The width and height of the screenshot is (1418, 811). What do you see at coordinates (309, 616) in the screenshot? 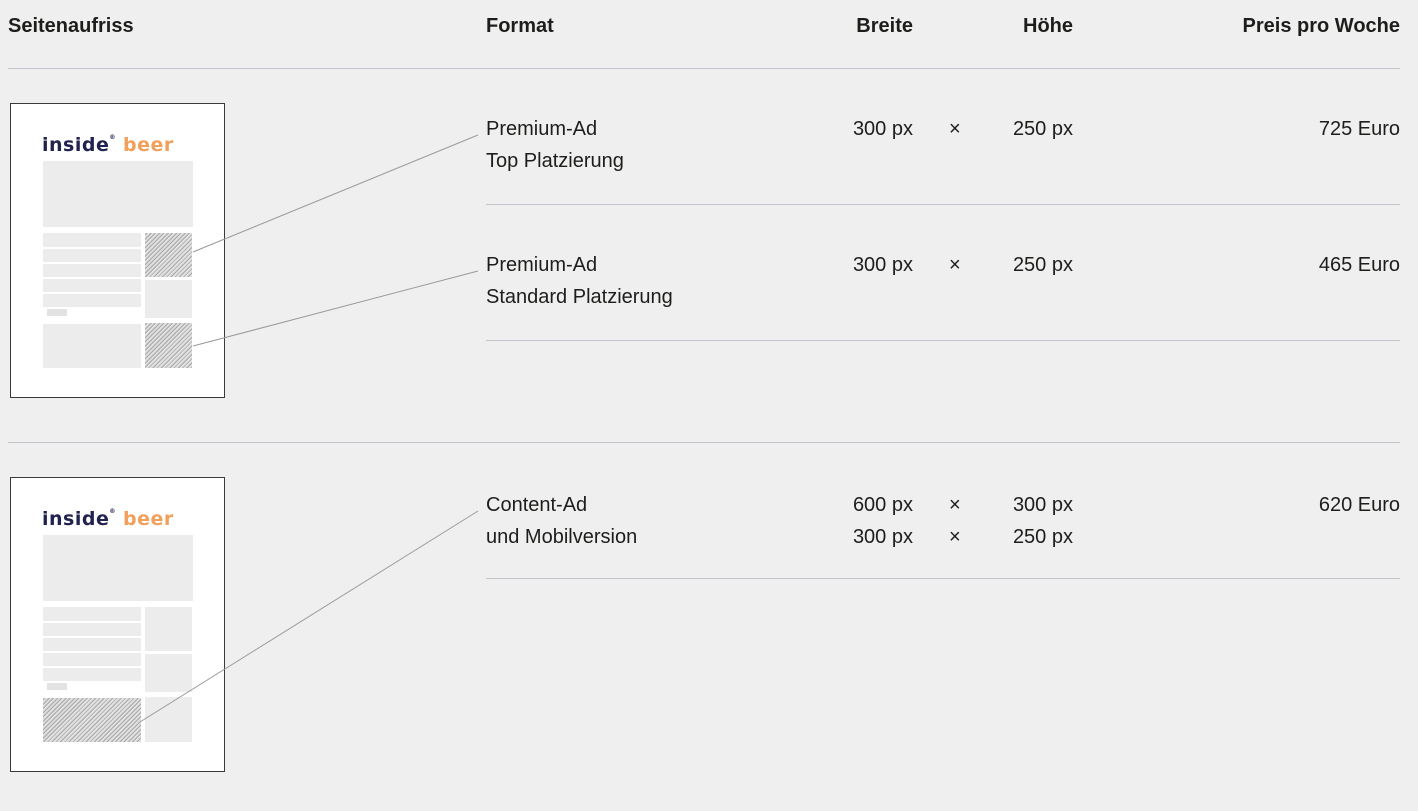
I see `leader-line-content` at bounding box center [309, 616].